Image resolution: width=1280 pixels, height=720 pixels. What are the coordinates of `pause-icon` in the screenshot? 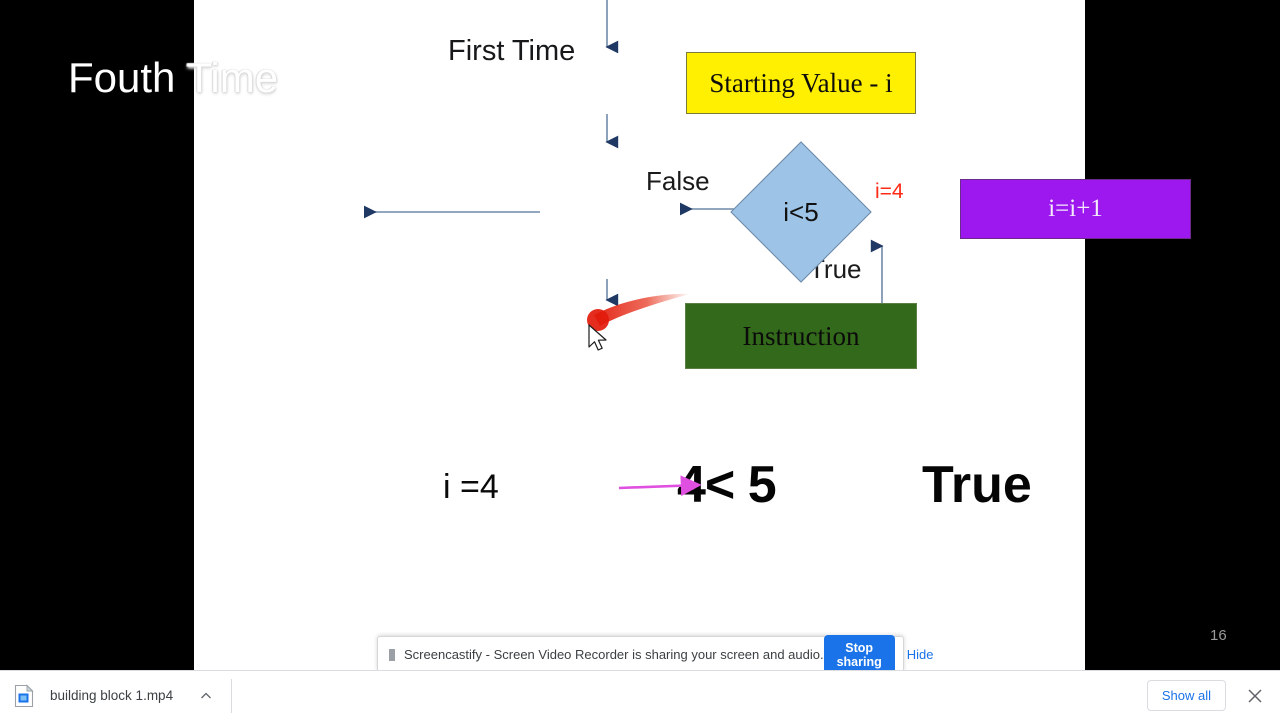 It's located at (392, 654).